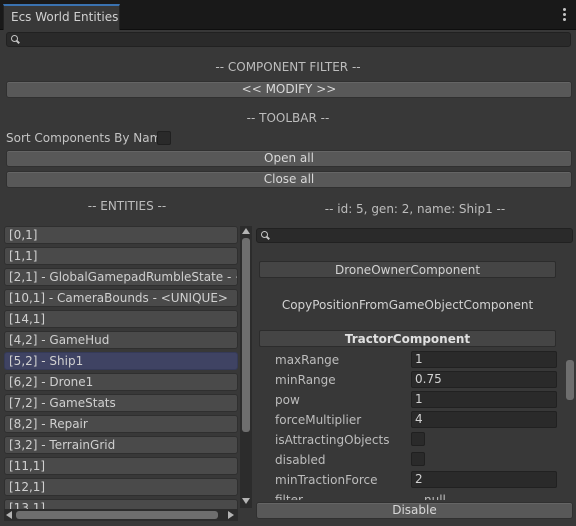 The width and height of the screenshot is (576, 526). What do you see at coordinates (407, 339) in the screenshot?
I see `tractor-component-title: TractorComponent` at bounding box center [407, 339].